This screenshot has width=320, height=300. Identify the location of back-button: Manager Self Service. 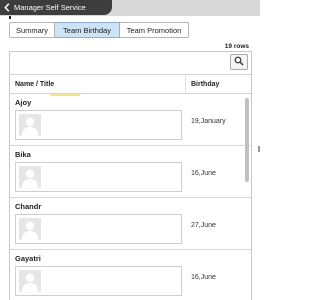
(56, 7).